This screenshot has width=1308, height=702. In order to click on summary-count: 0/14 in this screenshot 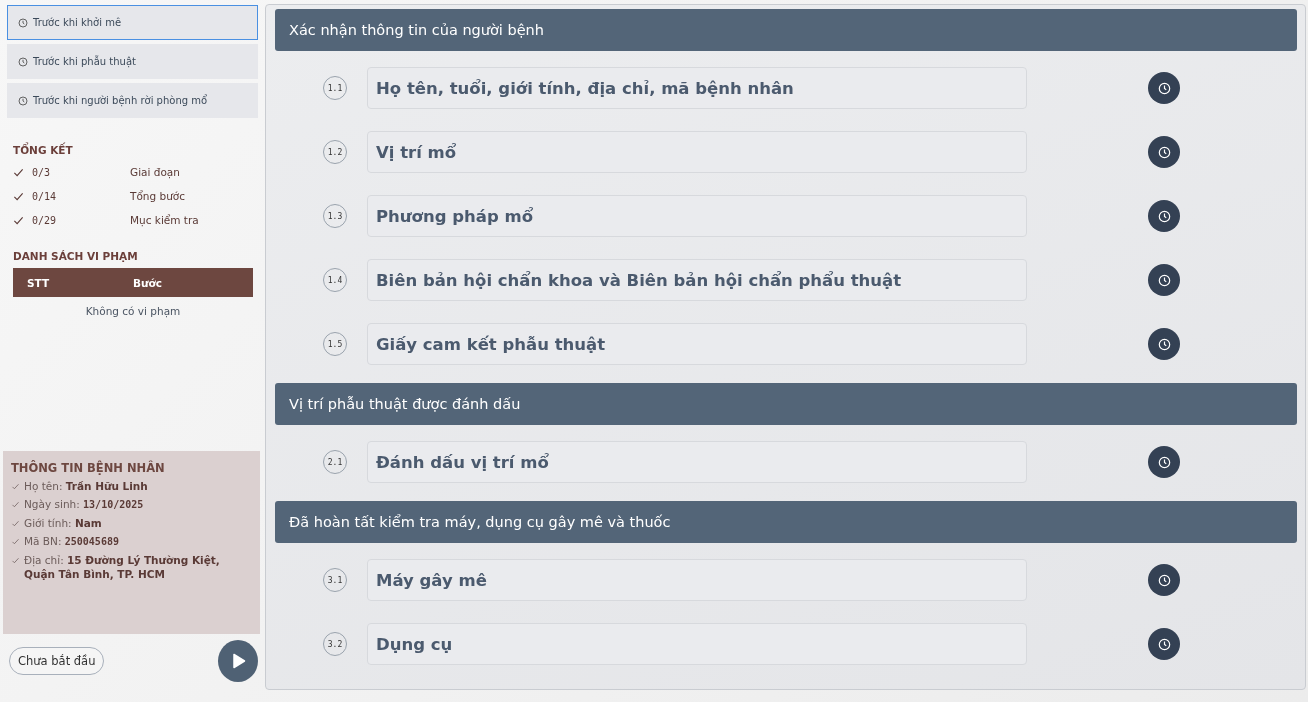, I will do `click(45, 196)`.